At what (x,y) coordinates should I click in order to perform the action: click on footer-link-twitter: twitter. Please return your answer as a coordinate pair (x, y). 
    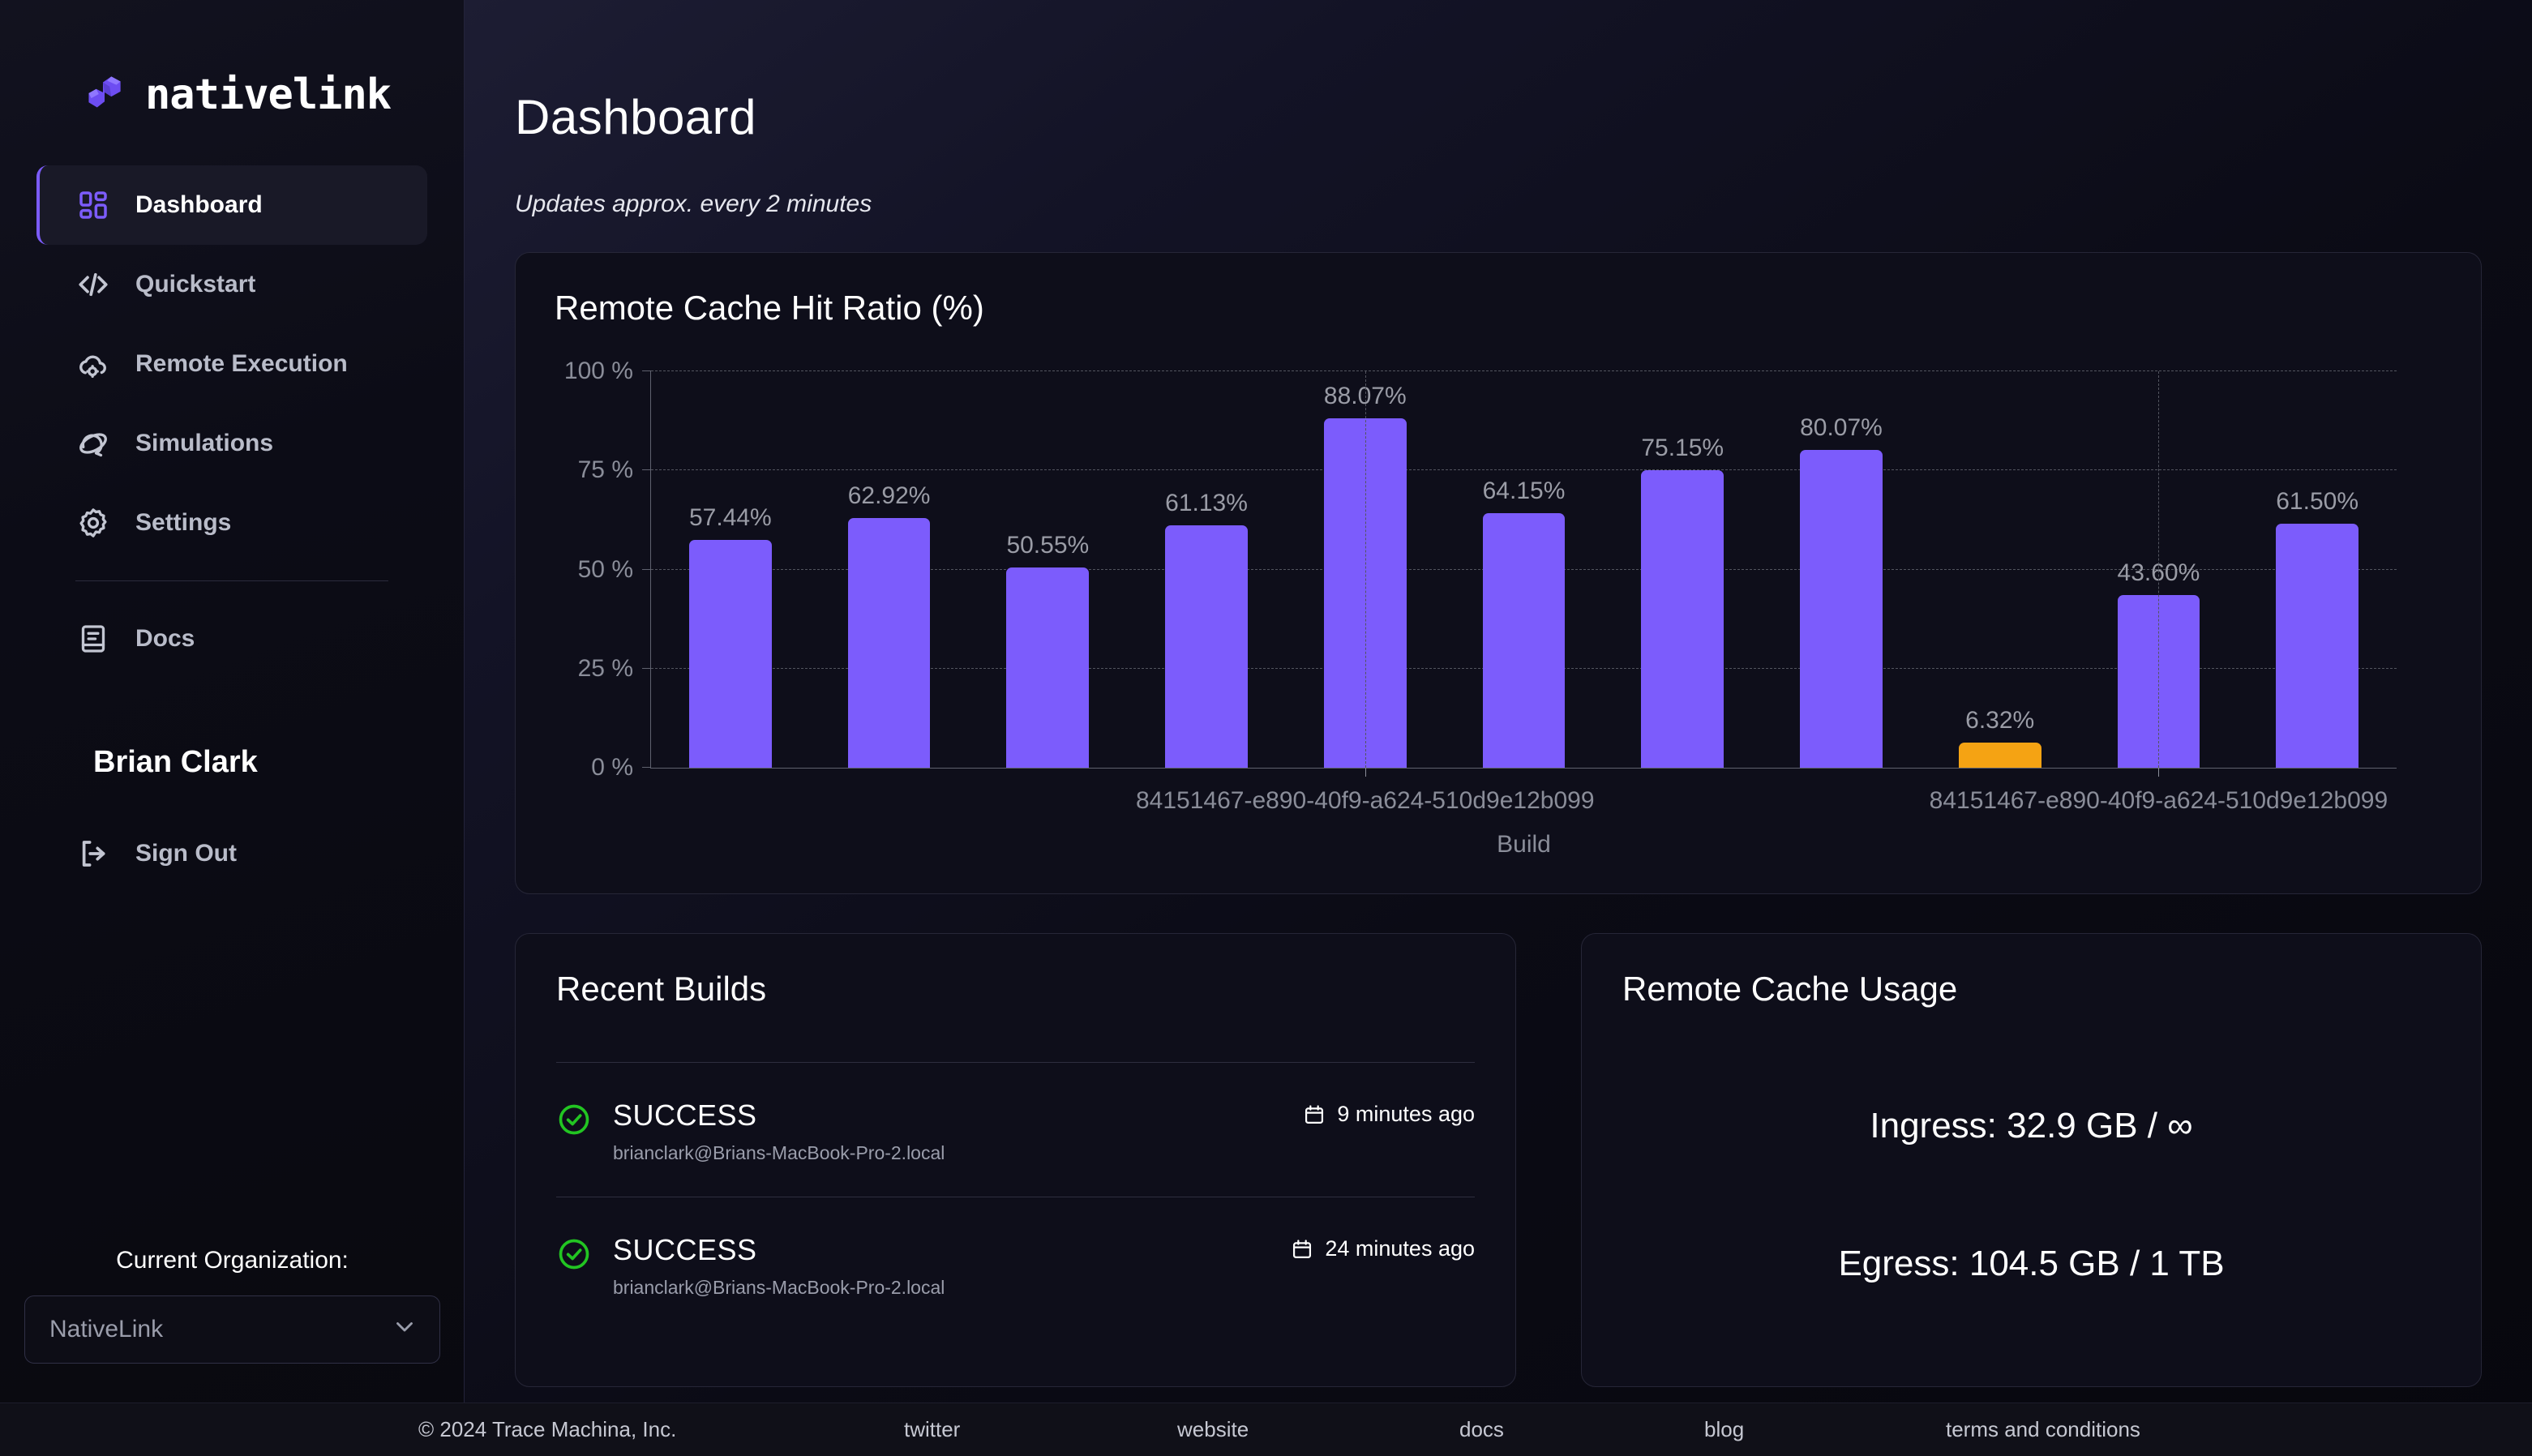
    Looking at the image, I should click on (932, 1429).